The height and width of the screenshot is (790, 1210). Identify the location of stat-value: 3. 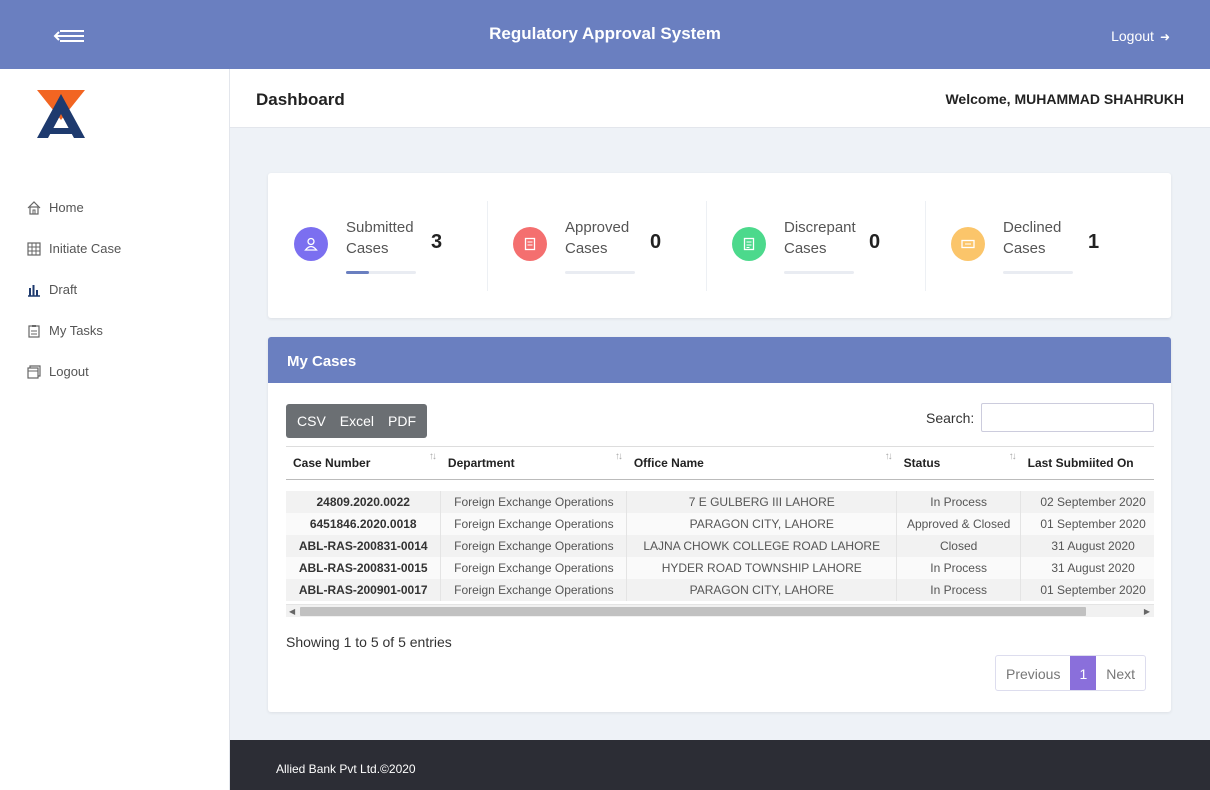
(437, 242).